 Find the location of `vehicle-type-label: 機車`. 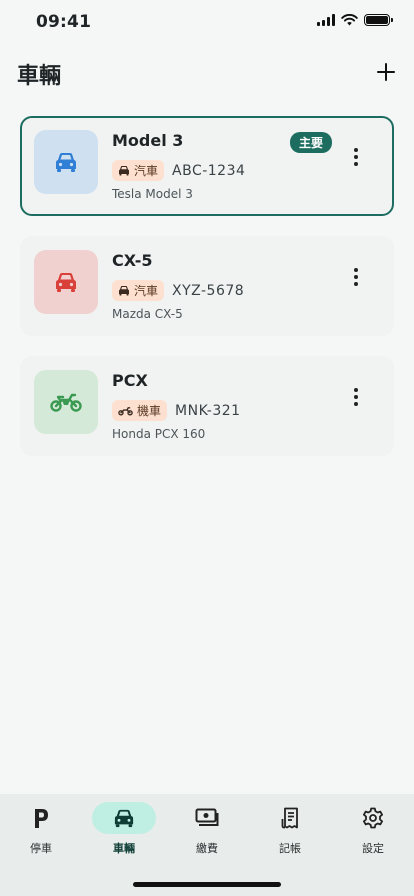

vehicle-type-label: 機車 is located at coordinates (149, 411).